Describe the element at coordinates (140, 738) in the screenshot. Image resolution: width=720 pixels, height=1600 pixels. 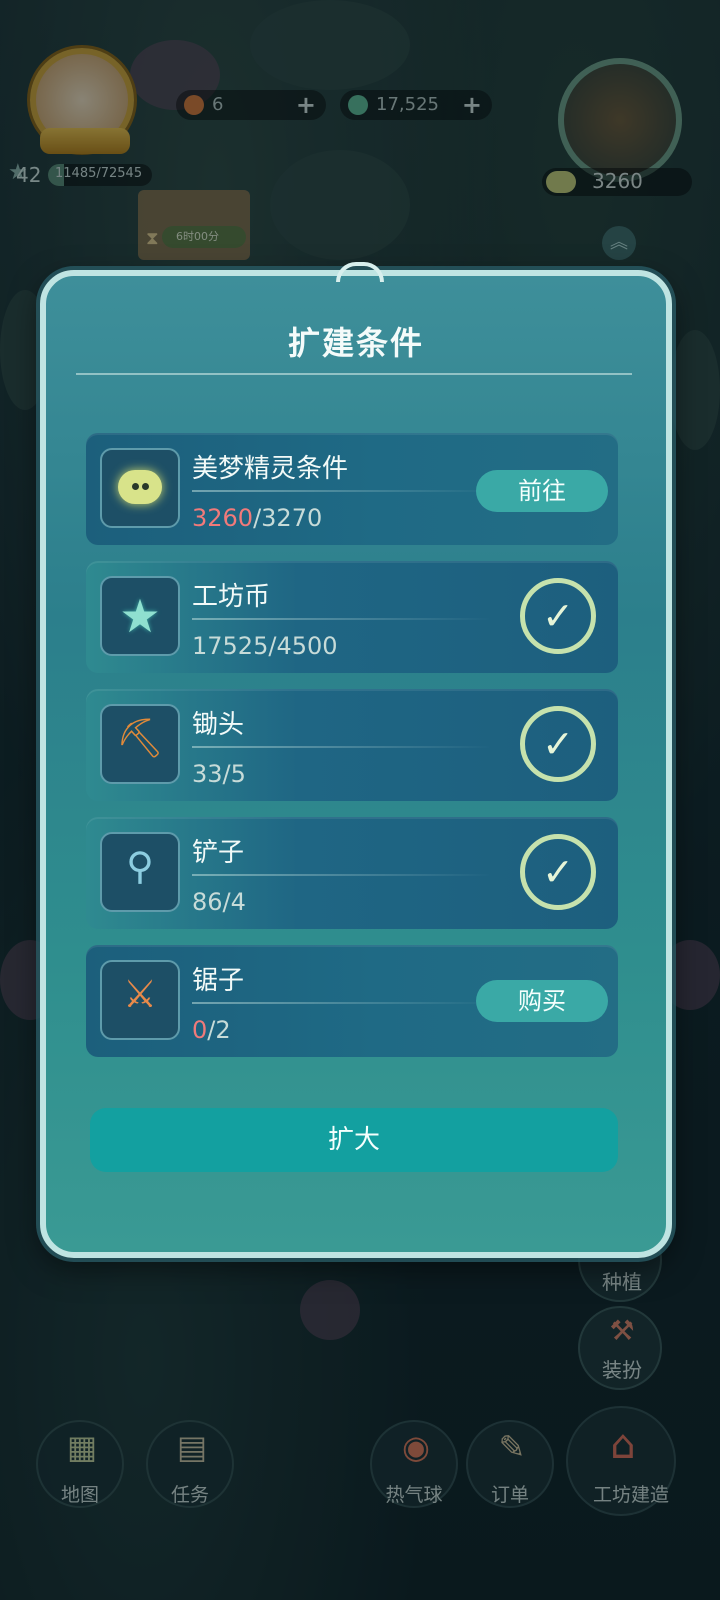
I see `hoe-icon: ⛏` at that location.